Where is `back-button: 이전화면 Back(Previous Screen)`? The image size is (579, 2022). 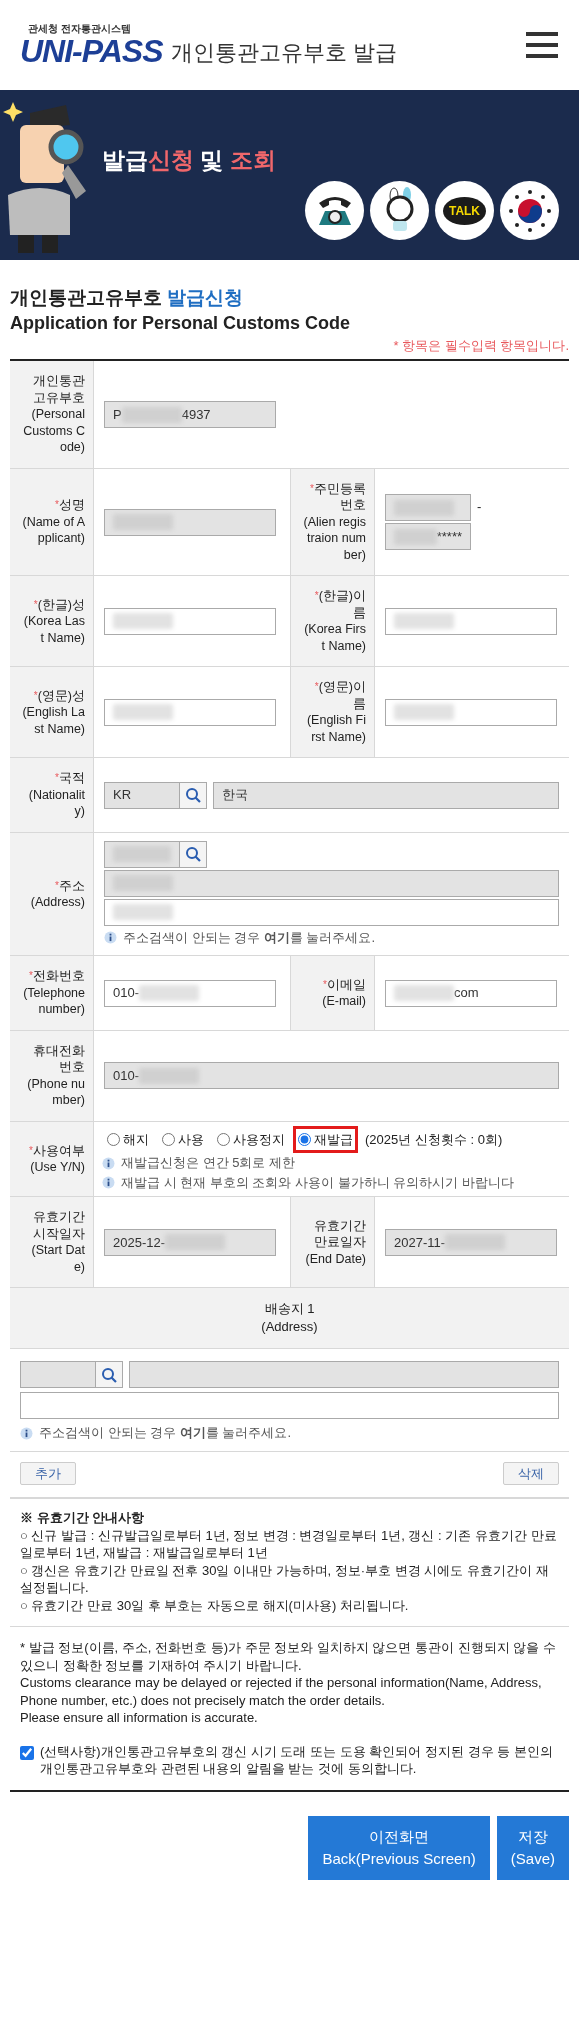 back-button: 이전화면 Back(Previous Screen) is located at coordinates (399, 1847).